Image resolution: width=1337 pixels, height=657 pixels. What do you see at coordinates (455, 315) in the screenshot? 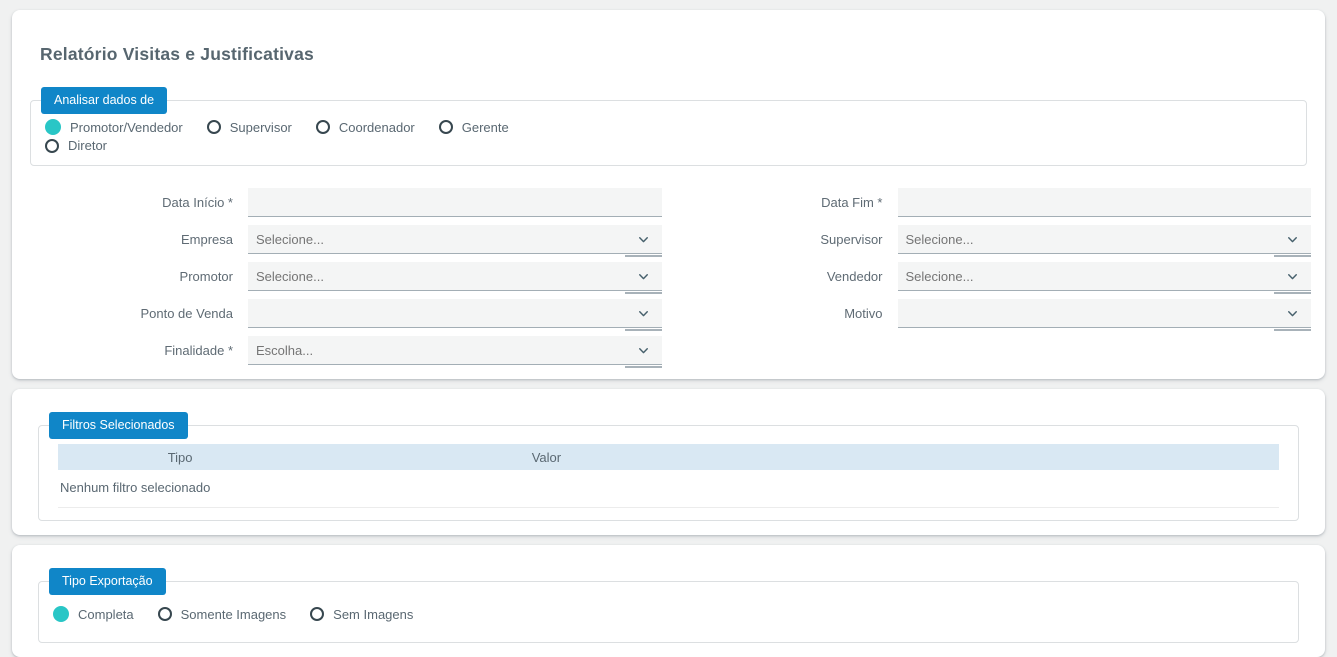
I see `select-ponto-de-venda` at bounding box center [455, 315].